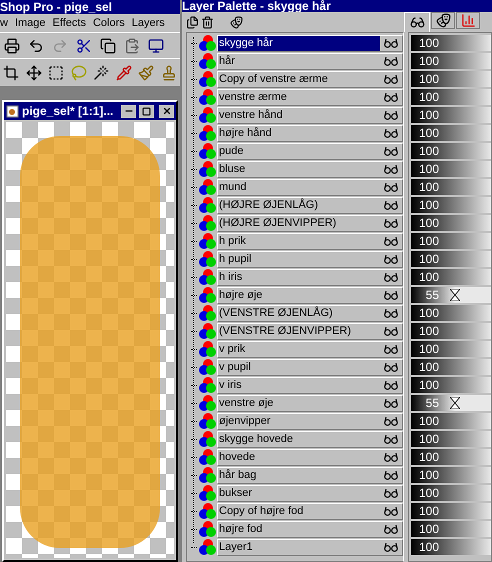 The width and height of the screenshot is (492, 562). Describe the element at coordinates (310, 295) in the screenshot. I see `layer-row: højre øje` at that location.